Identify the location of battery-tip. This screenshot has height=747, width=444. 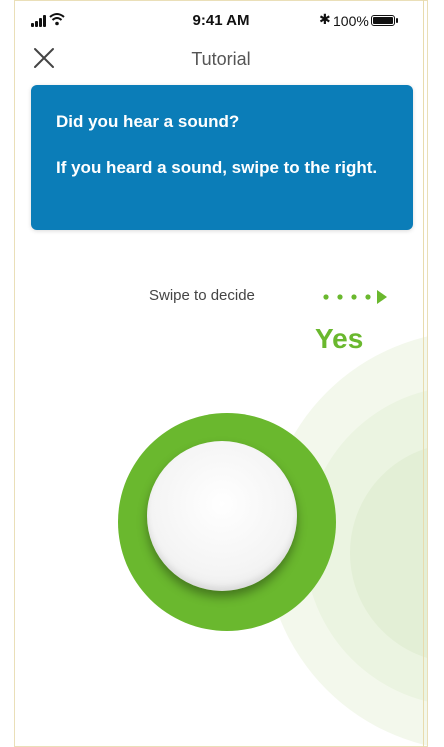
(397, 20).